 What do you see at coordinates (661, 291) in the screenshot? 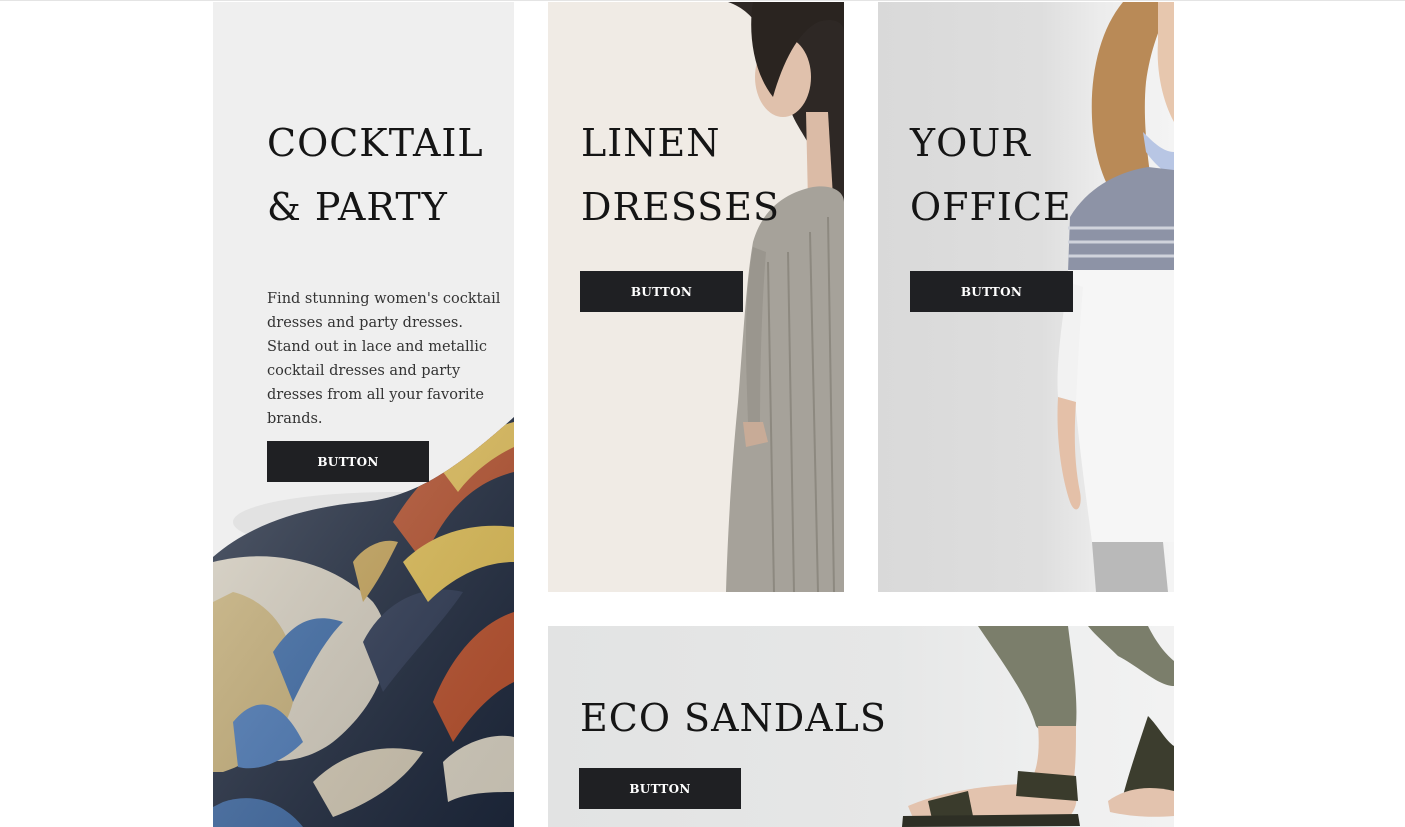
I see `linen-button: BUTTON` at bounding box center [661, 291].